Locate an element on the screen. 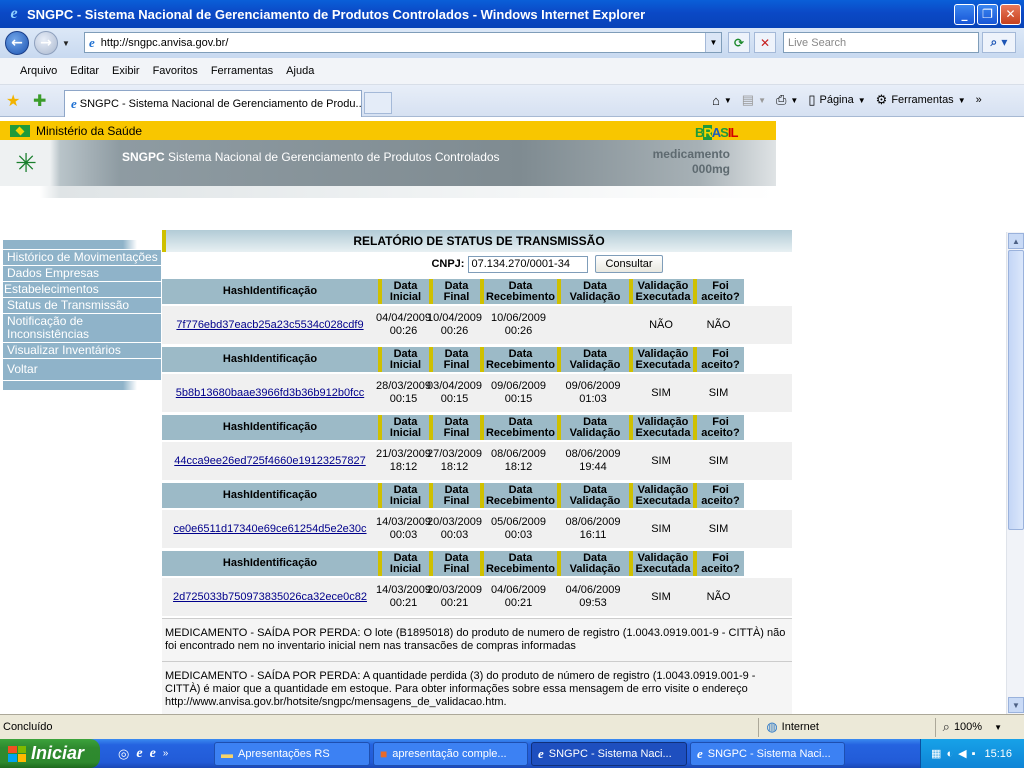  address-dropdown-icon: ▼ is located at coordinates (713, 42).